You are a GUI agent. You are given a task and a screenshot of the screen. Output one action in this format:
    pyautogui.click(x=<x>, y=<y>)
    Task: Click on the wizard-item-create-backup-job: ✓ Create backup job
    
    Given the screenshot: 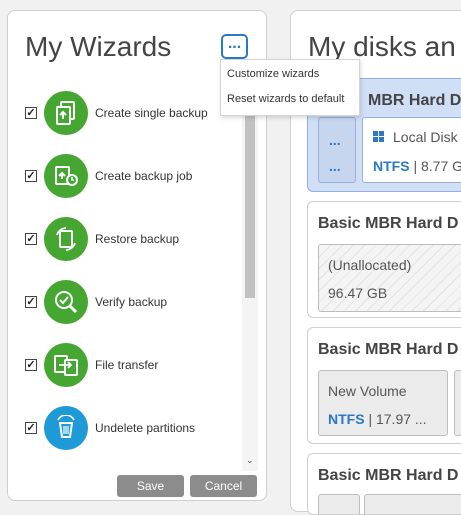 What is the action you would take?
    pyautogui.click(x=125, y=177)
    